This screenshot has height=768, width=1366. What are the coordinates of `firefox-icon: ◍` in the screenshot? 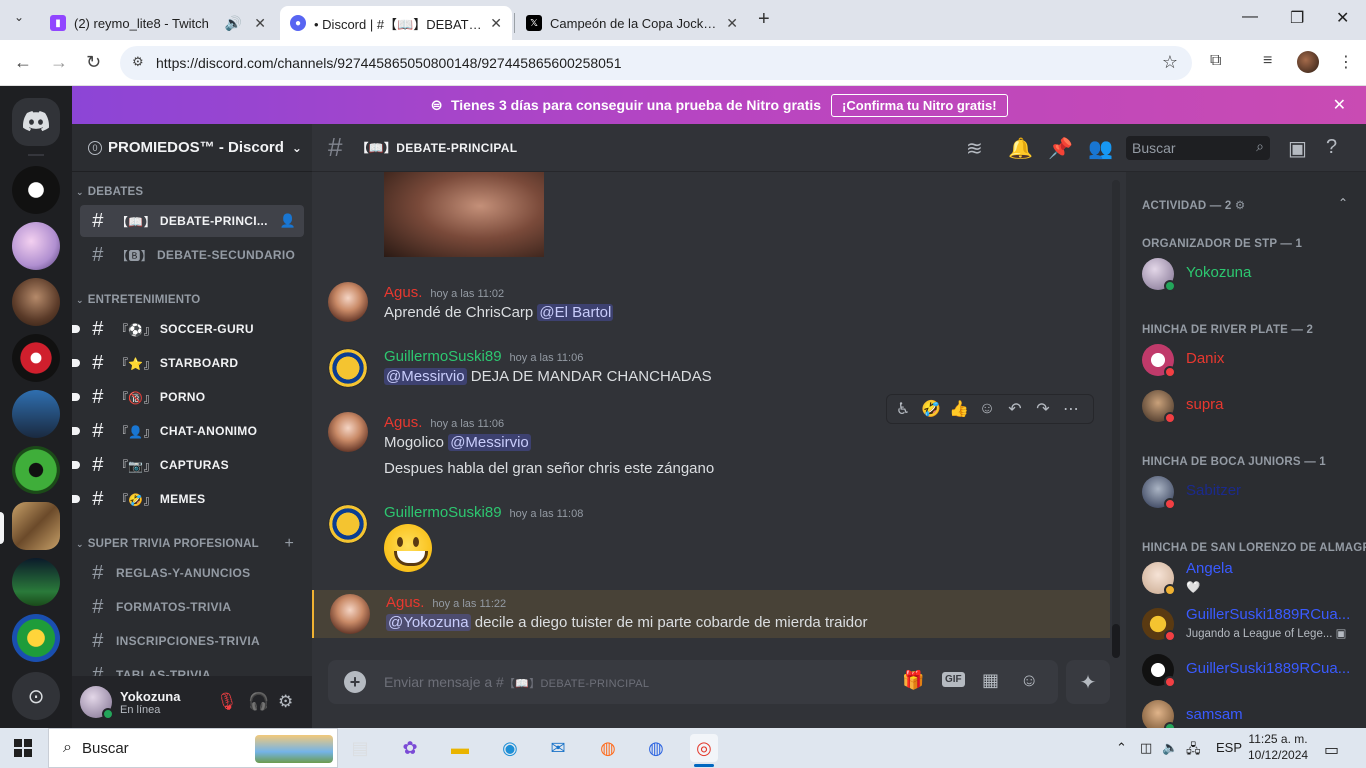 It's located at (608, 748).